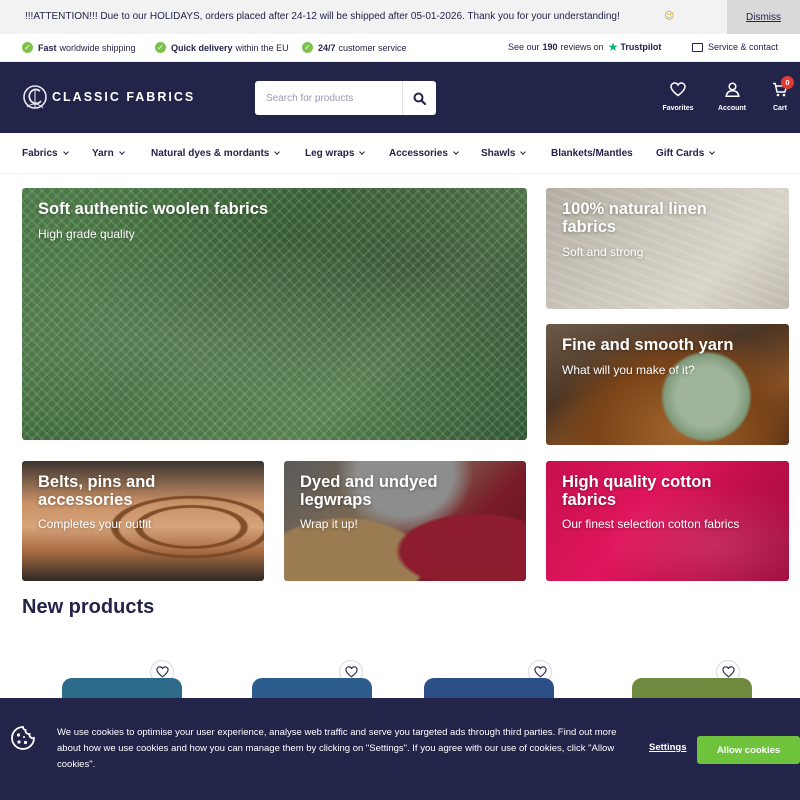 The height and width of the screenshot is (800, 800). I want to click on usp-bold: Quick delivery, so click(202, 47).